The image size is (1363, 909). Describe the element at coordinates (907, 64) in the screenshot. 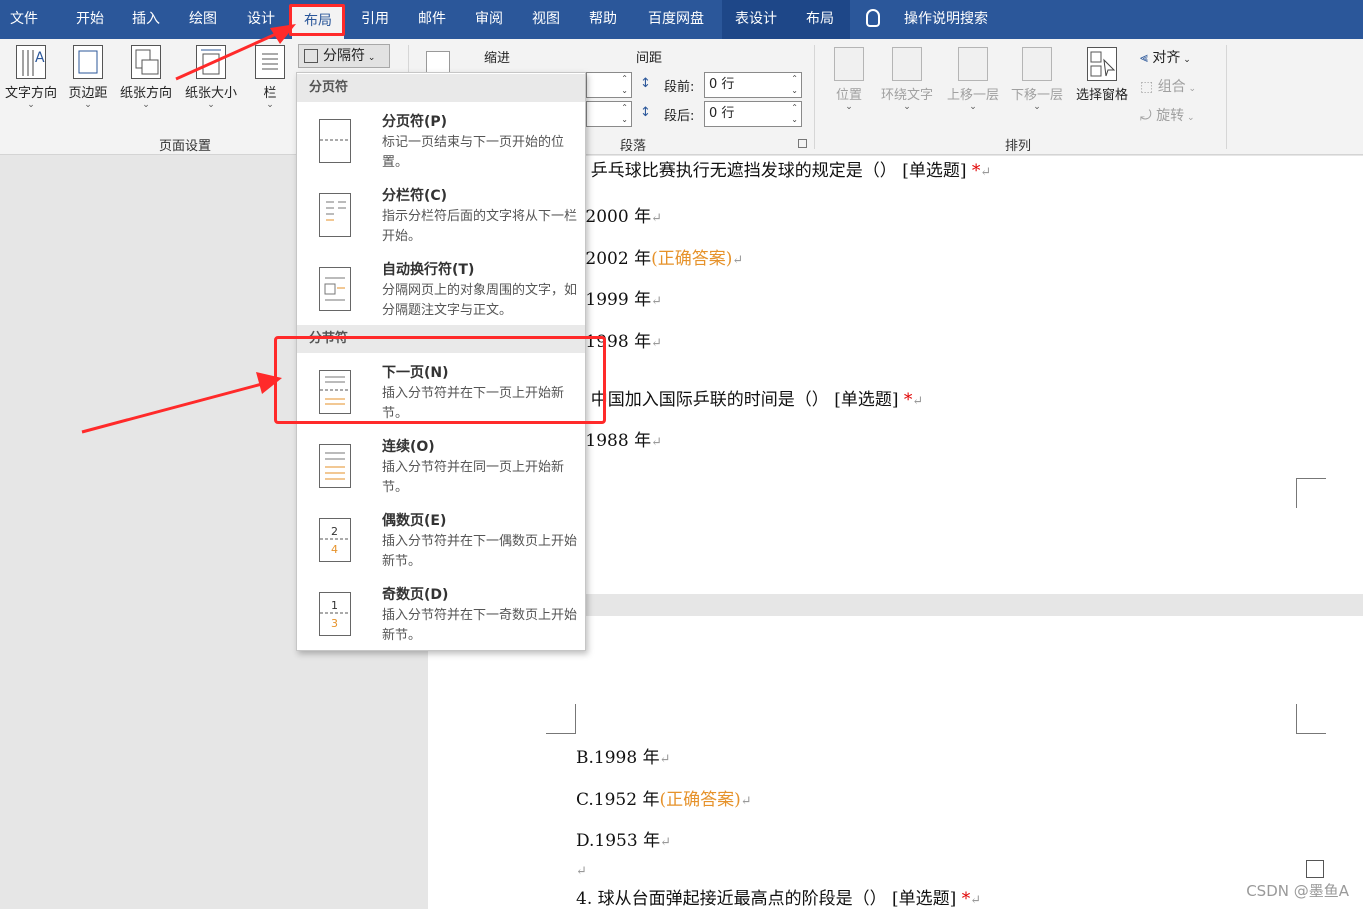

I see `wrap-text-icon` at that location.